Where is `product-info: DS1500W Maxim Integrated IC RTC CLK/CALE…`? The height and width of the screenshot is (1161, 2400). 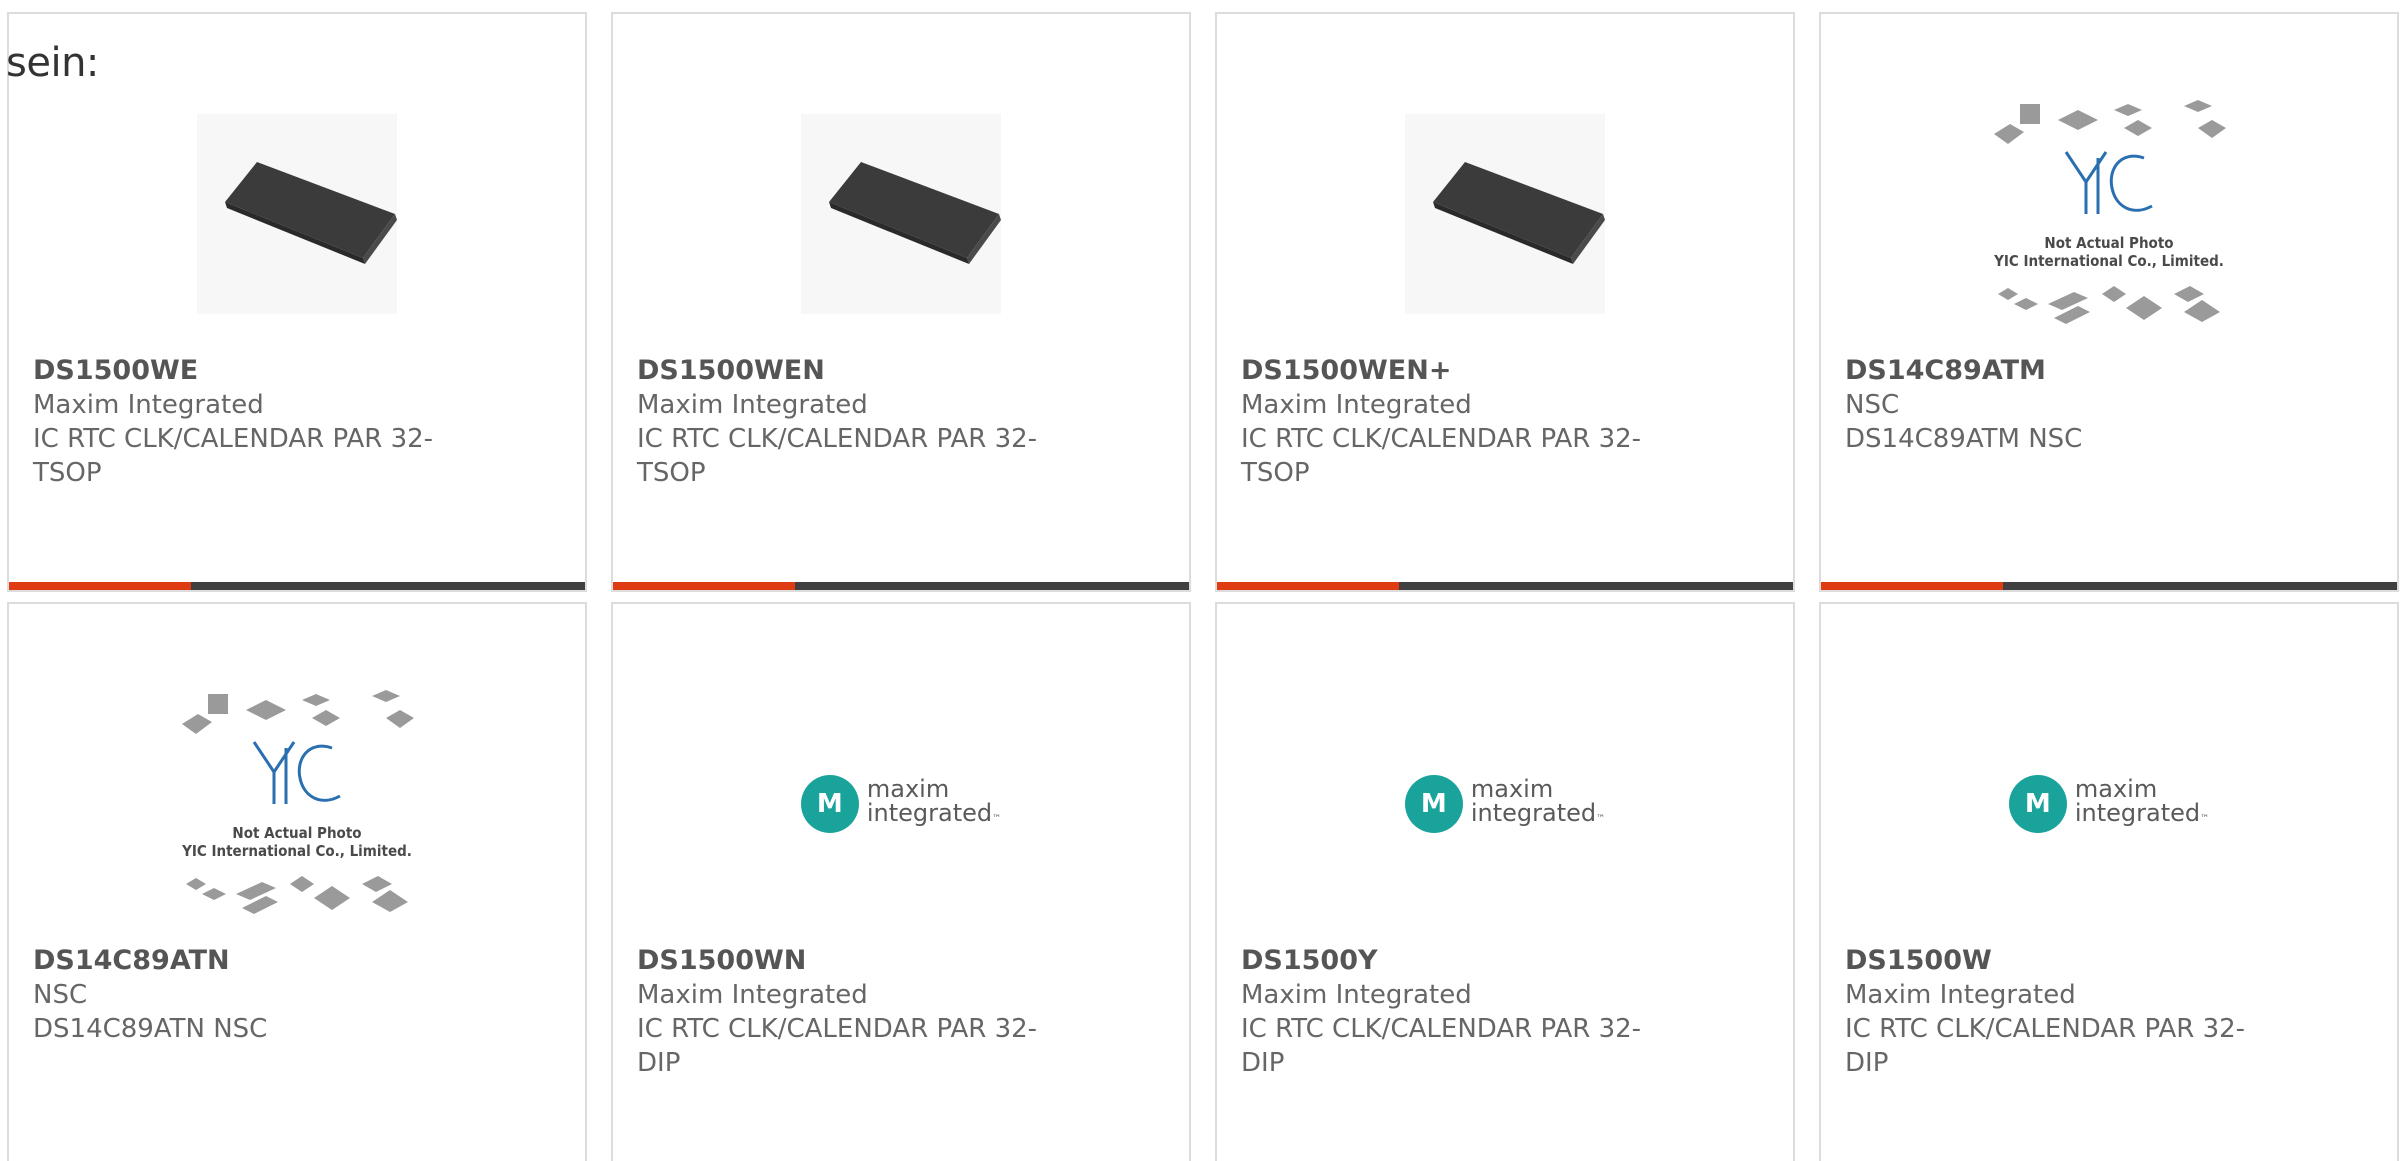 product-info: DS1500W Maxim Integrated IC RTC CLK/CALE… is located at coordinates (2060, 1012).